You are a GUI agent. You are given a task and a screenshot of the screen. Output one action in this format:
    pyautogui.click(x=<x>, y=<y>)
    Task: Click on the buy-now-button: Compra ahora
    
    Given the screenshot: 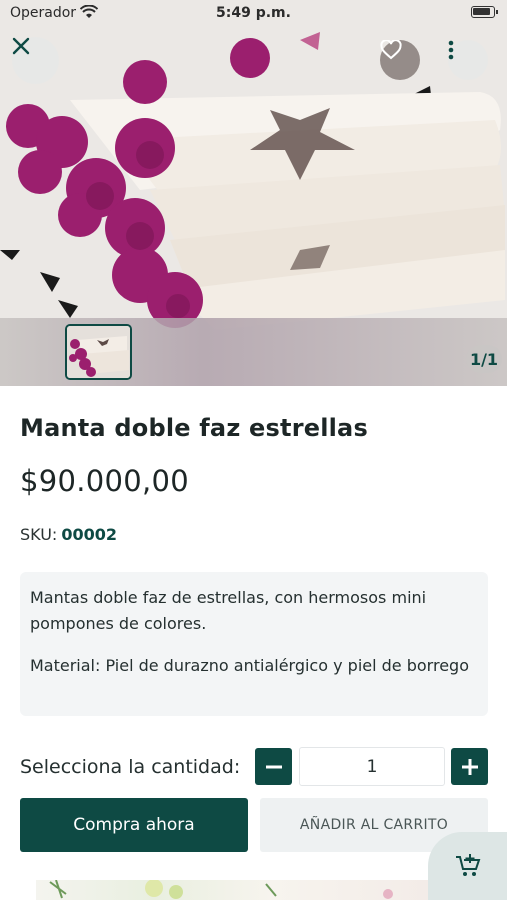 What is the action you would take?
    pyautogui.click(x=134, y=825)
    